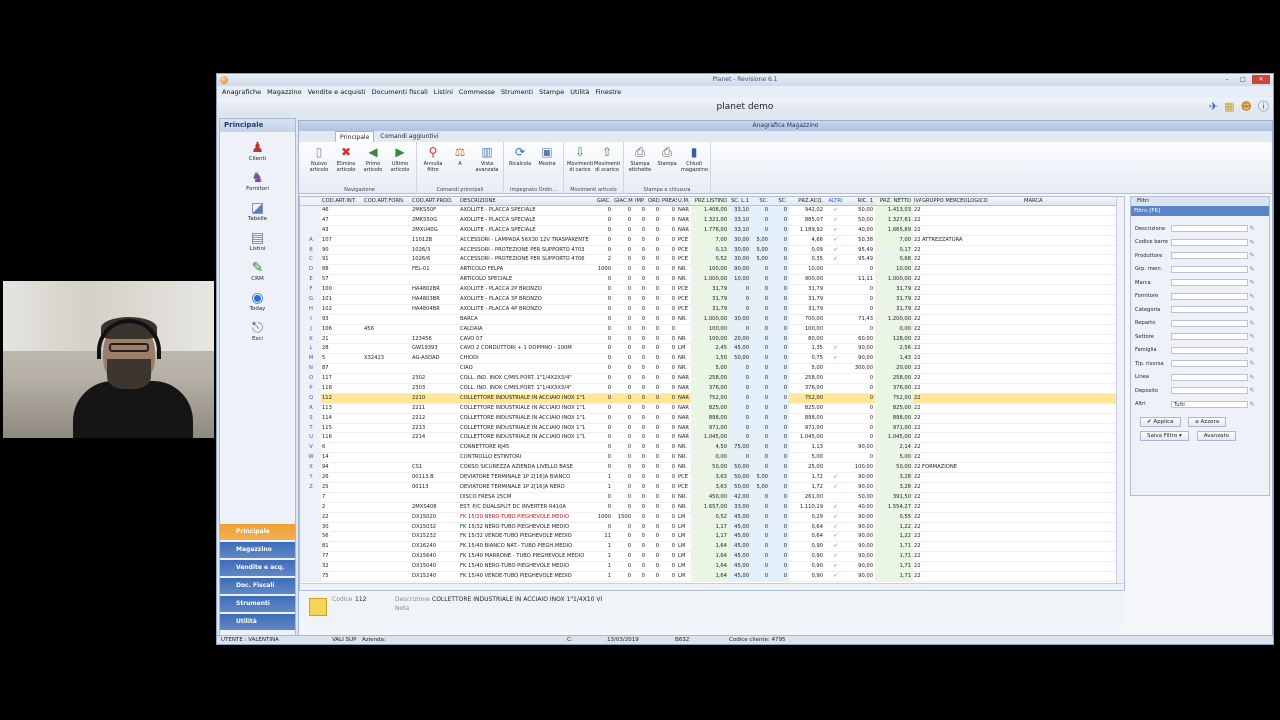 This screenshot has height=720, width=1280. Describe the element at coordinates (257, 211) in the screenshot. I see `sidebar-item-2: ◪ Tabelle` at that location.